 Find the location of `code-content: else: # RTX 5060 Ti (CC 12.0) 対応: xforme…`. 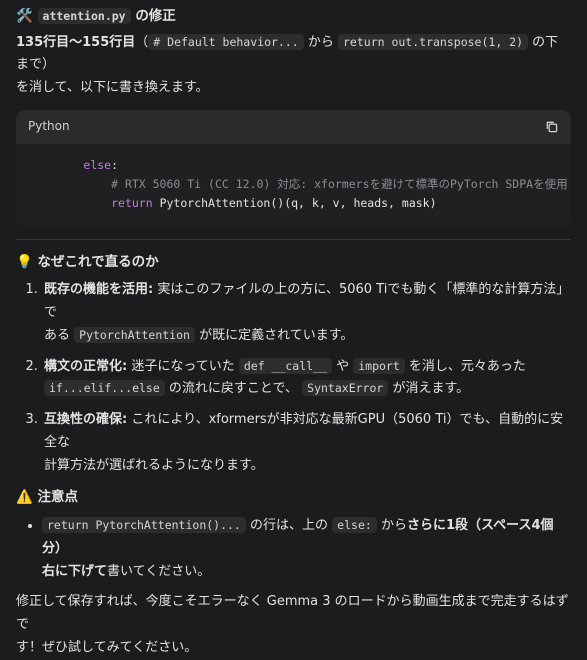

code-content: else: # RTX 5060 Ti (CC 12.0) 対応: xforme… is located at coordinates (325, 183).